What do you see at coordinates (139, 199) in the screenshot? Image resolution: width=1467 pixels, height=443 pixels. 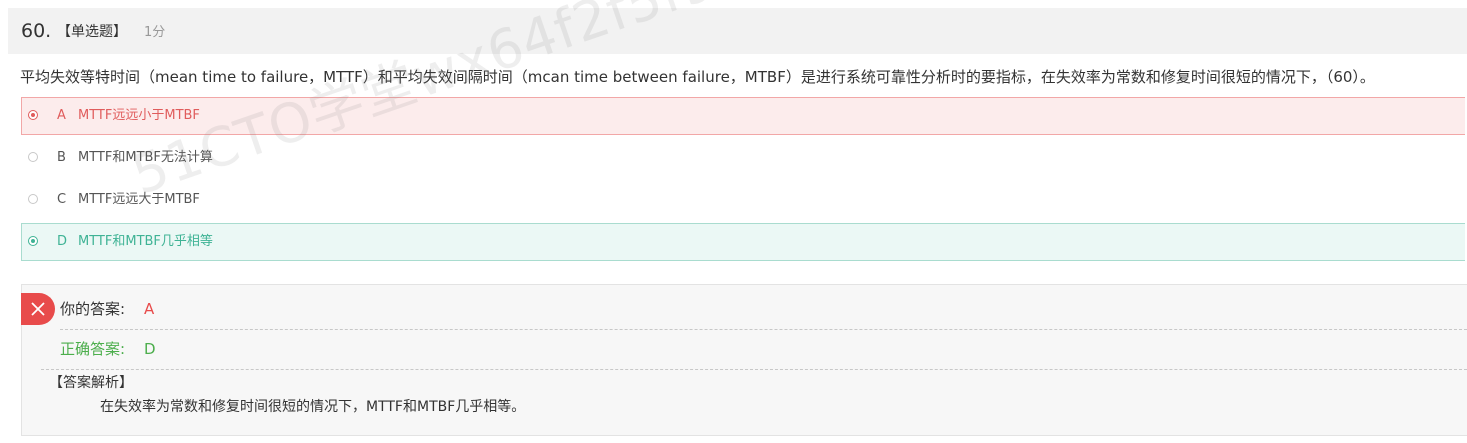 I see `option-text: MTTF远远大于MTBF` at bounding box center [139, 199].